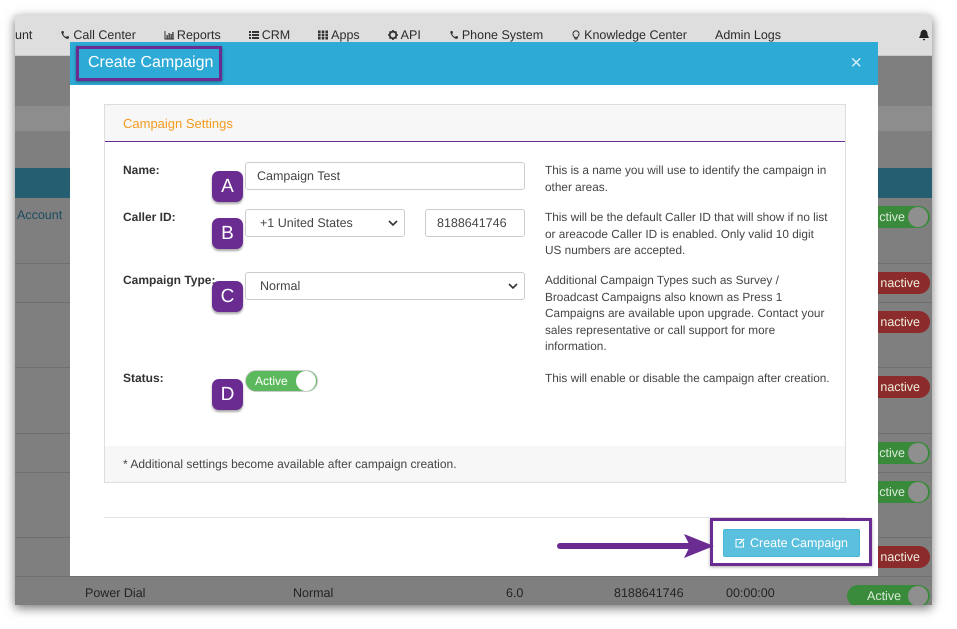  What do you see at coordinates (687, 233) in the screenshot?
I see `help-text: This will be the default Caller ID that will show if no list or areacode Caller ID is enabled. Only valid 10 digit US numbers are accepted.` at bounding box center [687, 233].